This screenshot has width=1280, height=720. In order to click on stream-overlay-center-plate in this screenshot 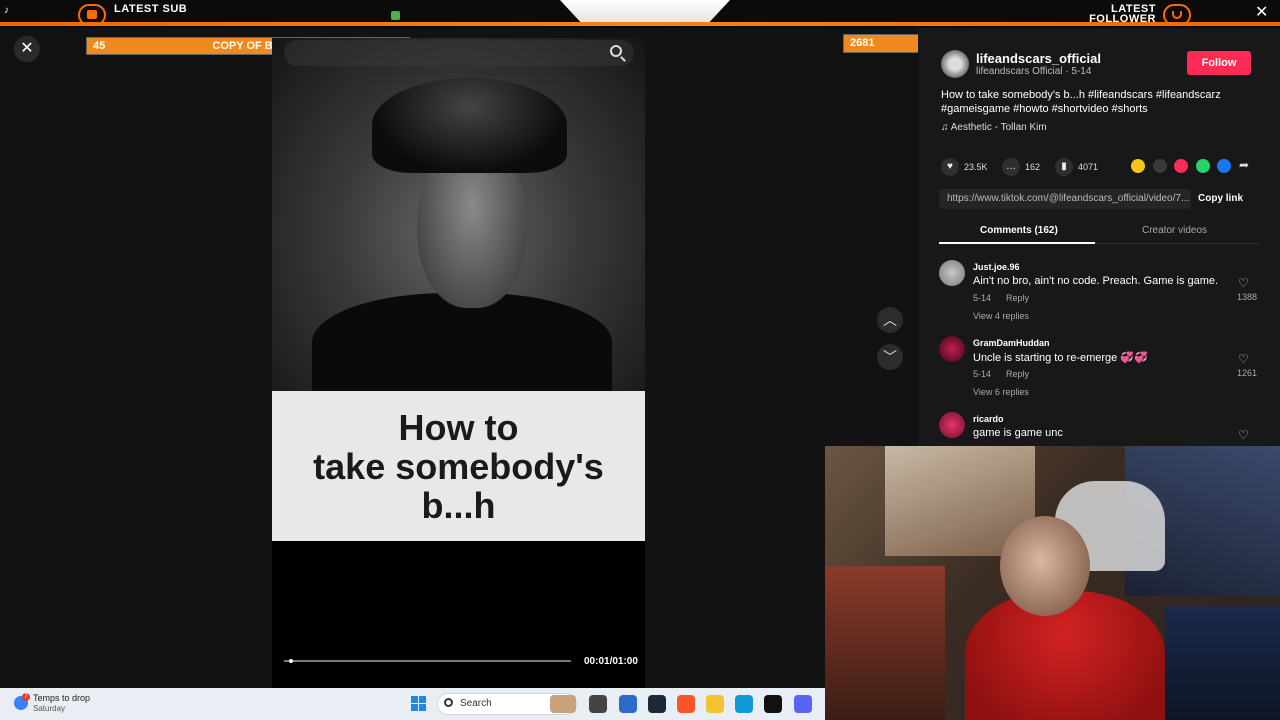, I will do `click(645, 11)`.